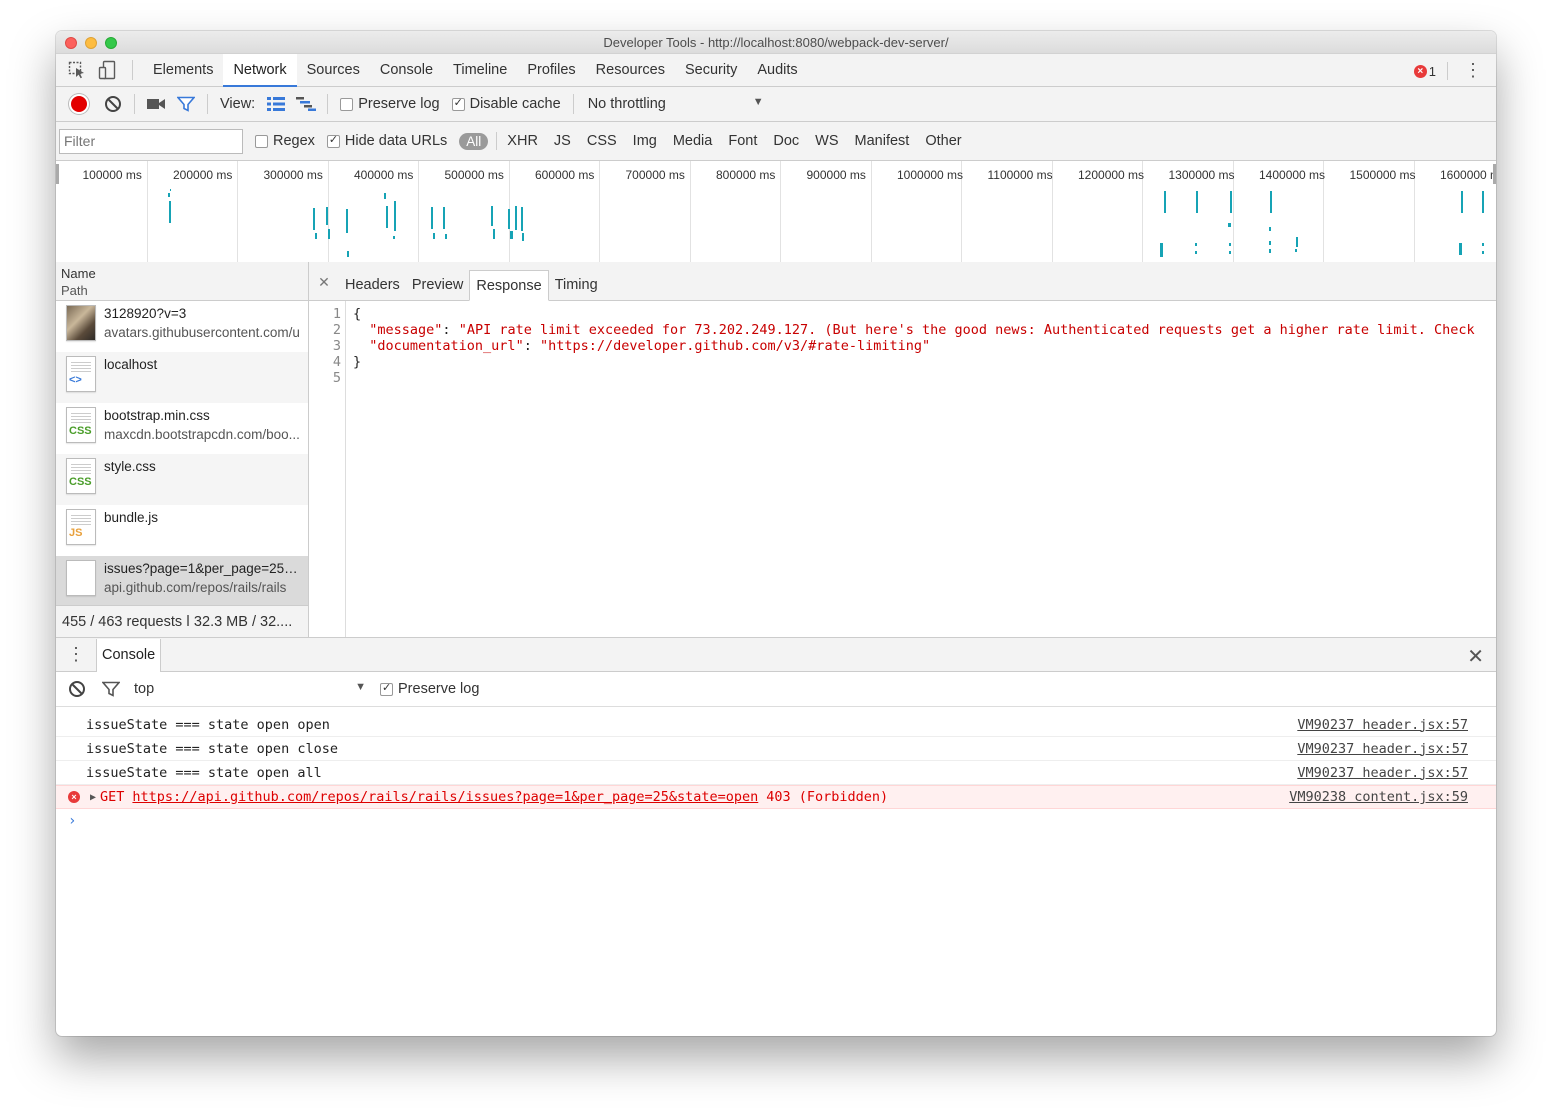 The image size is (1552, 1116). I want to click on tab-security: Security, so click(711, 70).